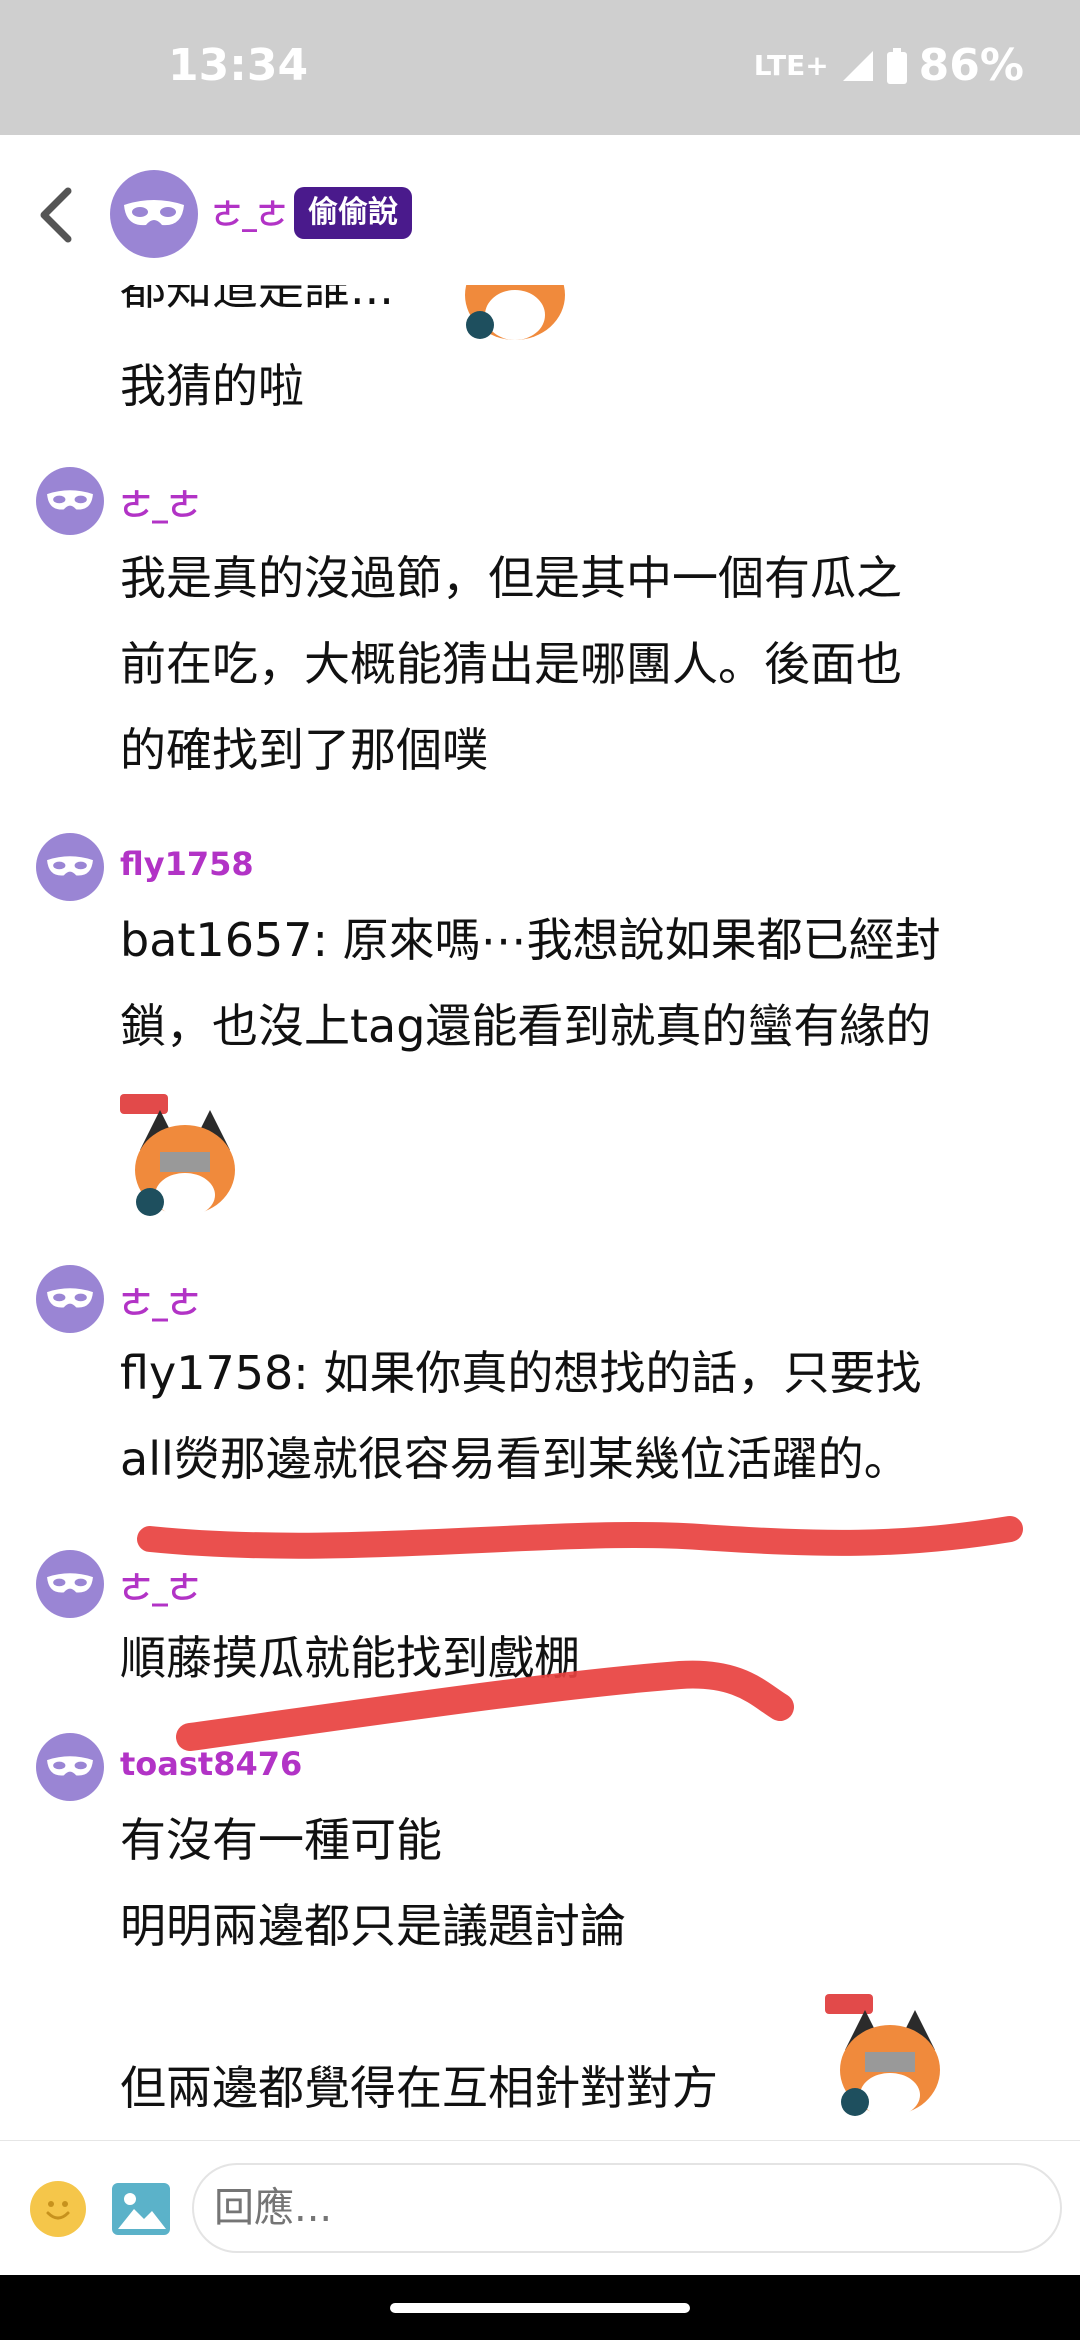 Image resolution: width=1080 pixels, height=2340 pixels. Describe the element at coordinates (304, 750) in the screenshot. I see `message-text: 的確找到了那個噗` at that location.